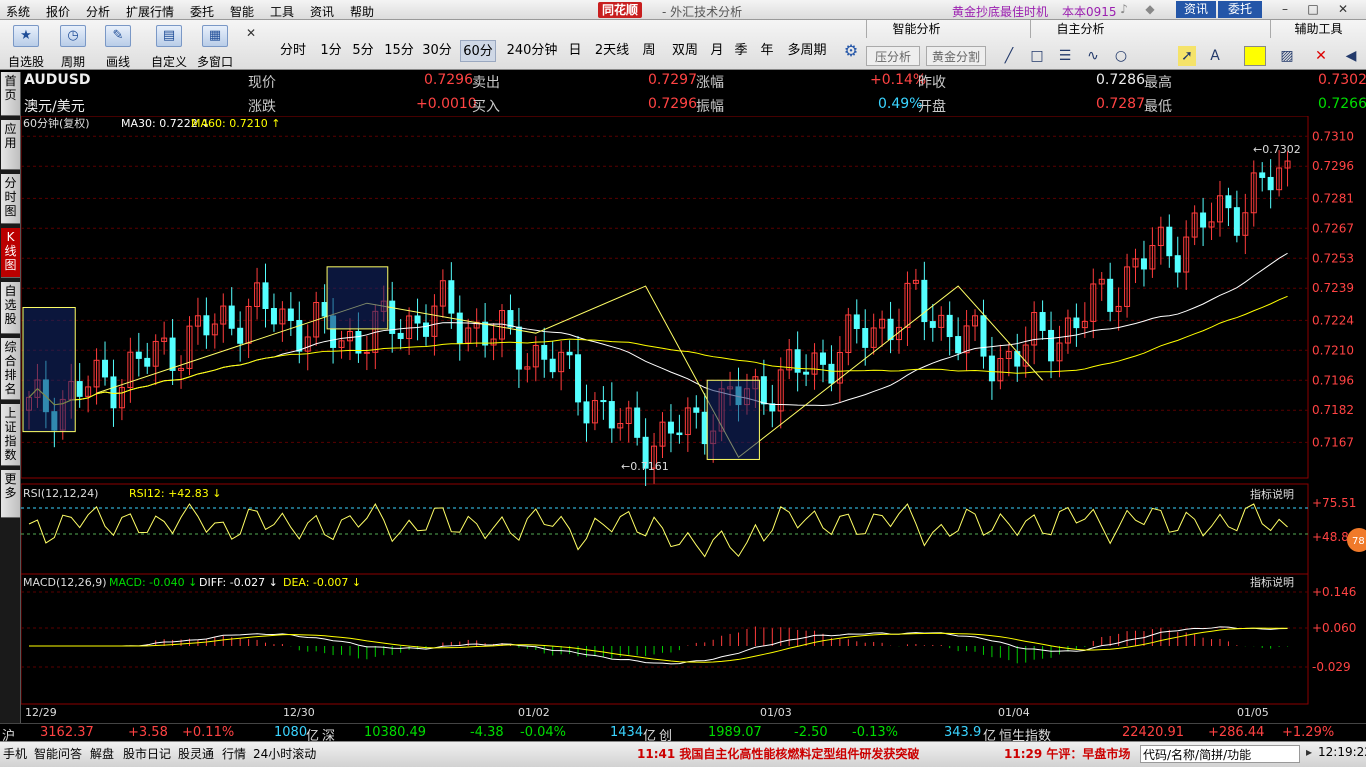  Describe the element at coordinates (1321, 56) in the screenshot. I see `delete-icon: ✕` at that location.